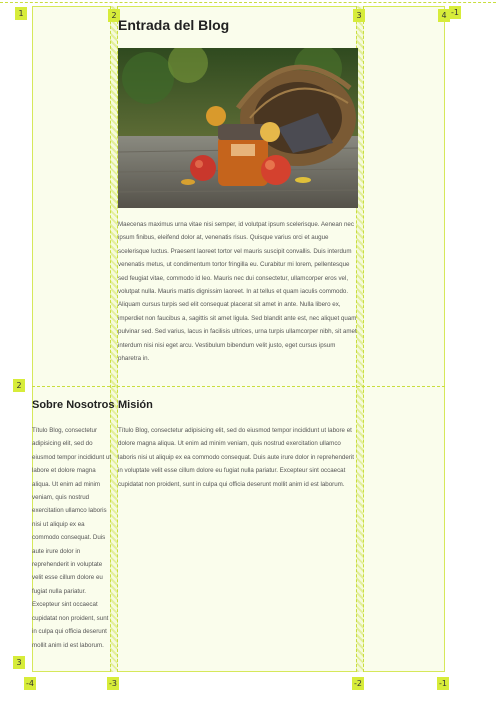 The height and width of the screenshot is (720, 496). Describe the element at coordinates (21, 13) in the screenshot. I see `grid-line-number-col-1: 1` at that location.